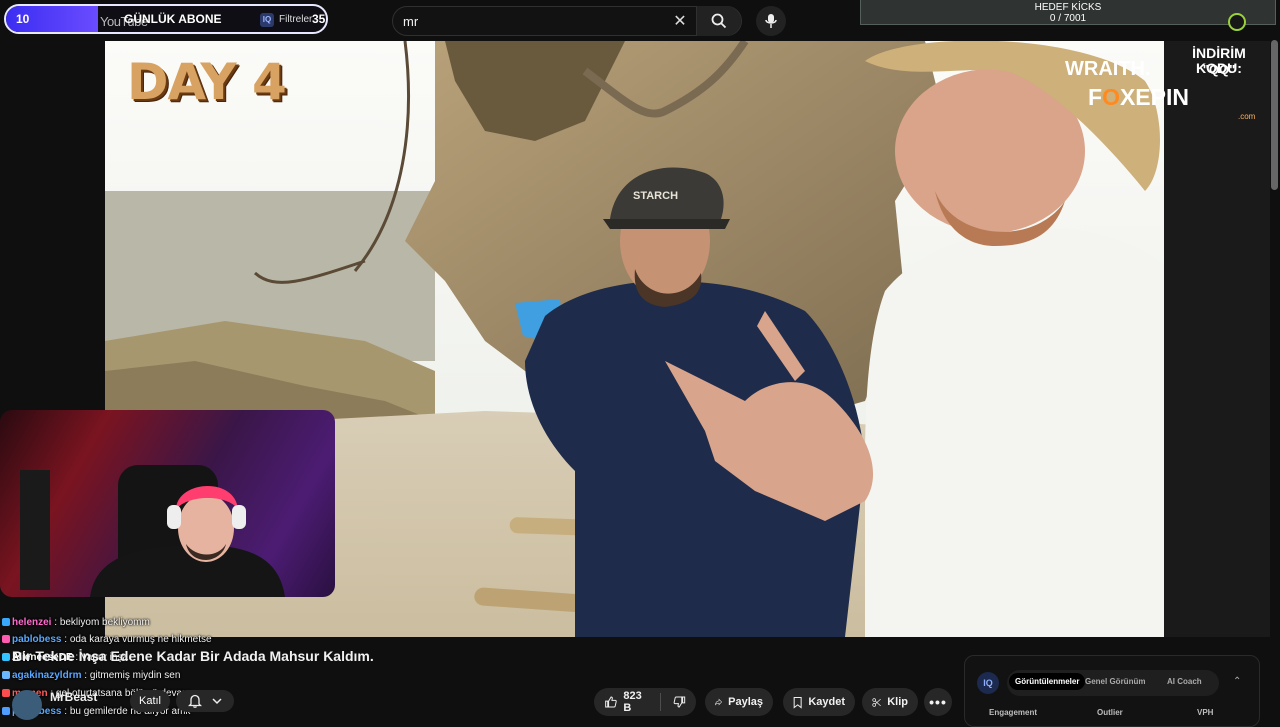 Image resolution: width=1280 pixels, height=727 pixels. I want to click on dislike-icon, so click(679, 702).